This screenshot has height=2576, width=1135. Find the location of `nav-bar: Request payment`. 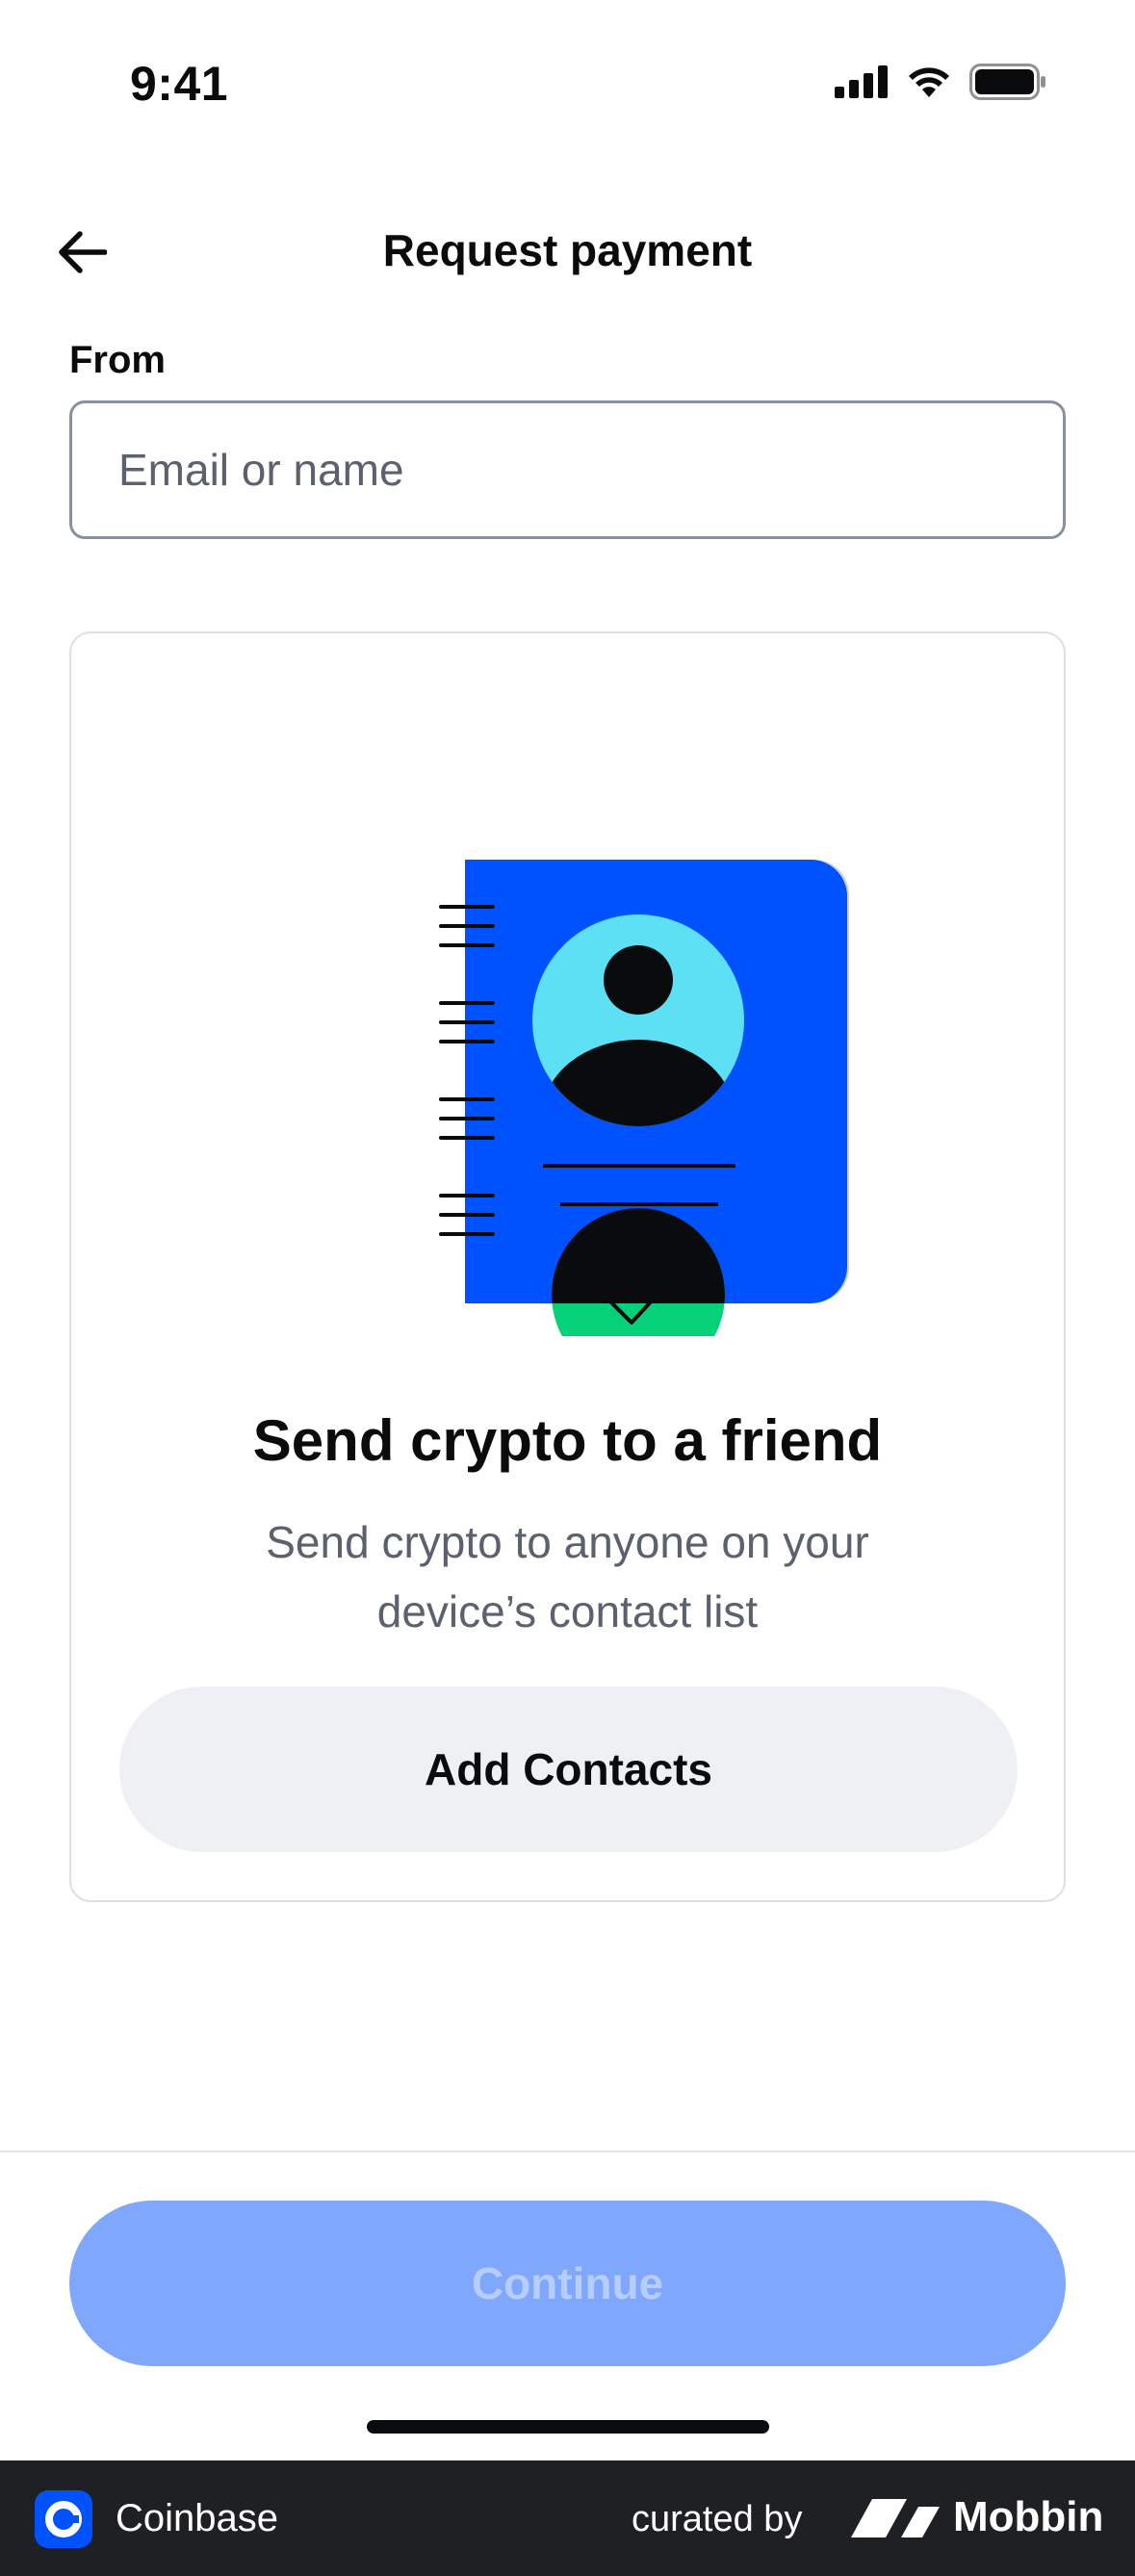

nav-bar: Request payment is located at coordinates (567, 250).